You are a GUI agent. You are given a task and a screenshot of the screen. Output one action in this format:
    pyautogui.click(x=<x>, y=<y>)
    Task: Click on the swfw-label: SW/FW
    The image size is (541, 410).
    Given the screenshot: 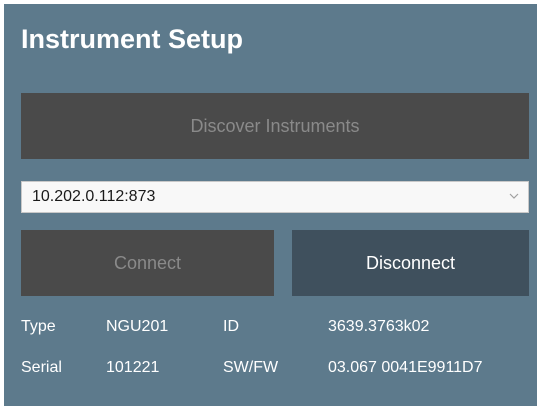 What is the action you would take?
    pyautogui.click(x=251, y=367)
    